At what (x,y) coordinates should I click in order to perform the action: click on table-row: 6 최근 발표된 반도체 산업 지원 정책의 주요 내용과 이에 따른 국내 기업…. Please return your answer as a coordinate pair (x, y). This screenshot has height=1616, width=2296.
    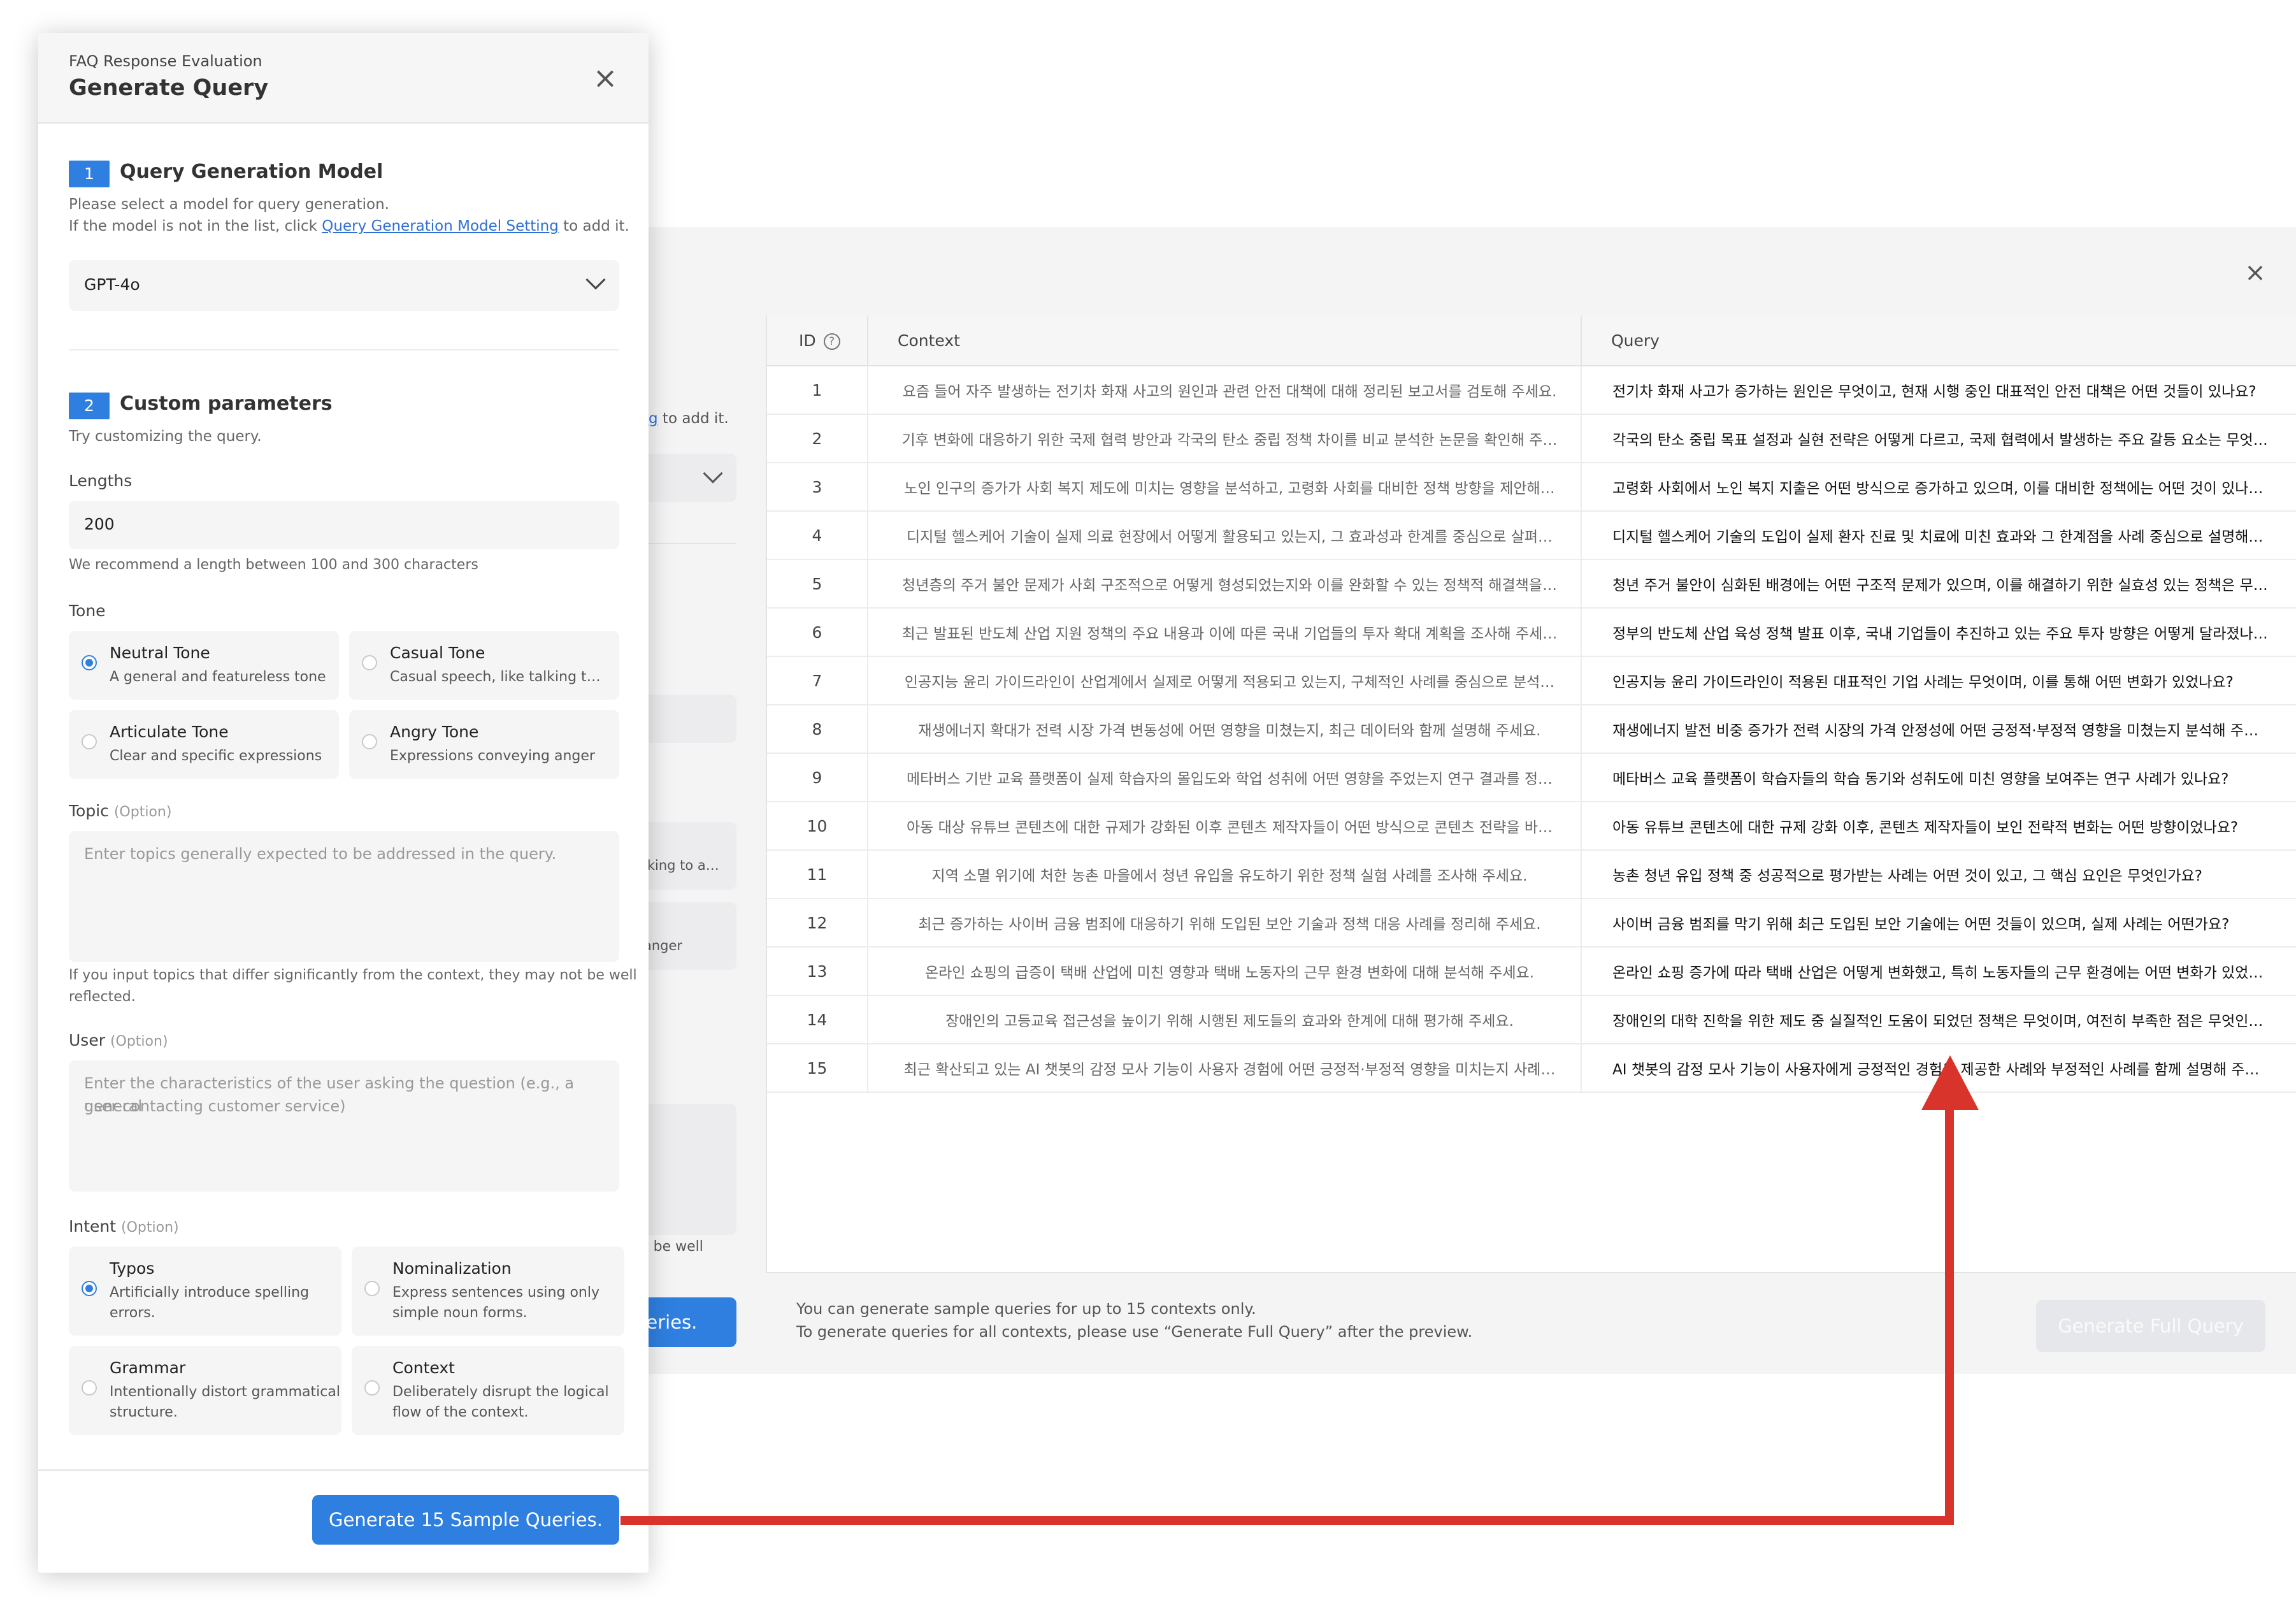
    Looking at the image, I should click on (1531, 632).